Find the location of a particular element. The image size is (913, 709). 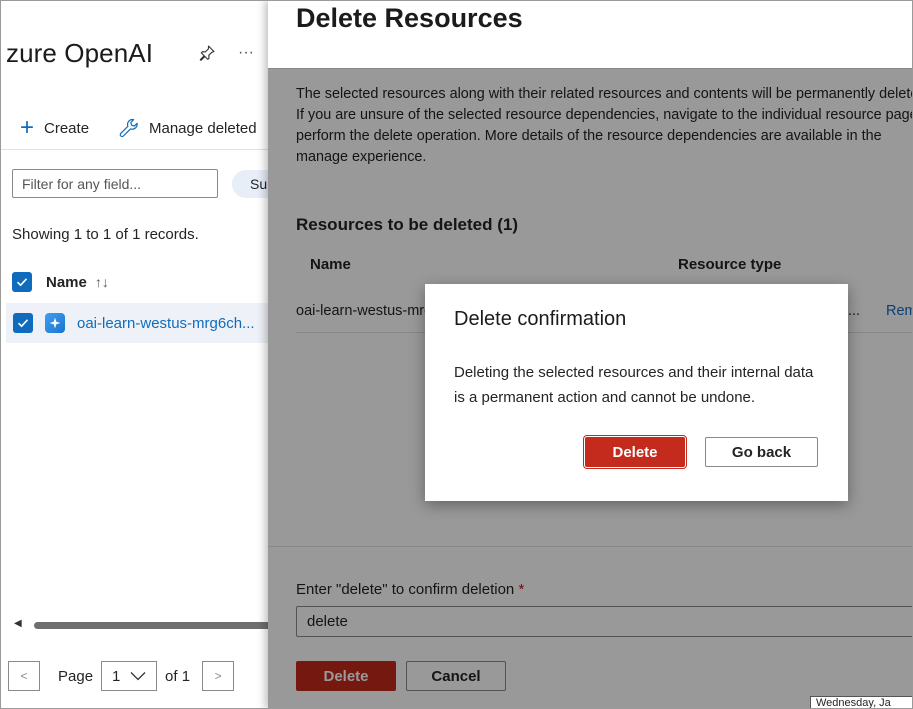

azure-openai-icon is located at coordinates (55, 323).